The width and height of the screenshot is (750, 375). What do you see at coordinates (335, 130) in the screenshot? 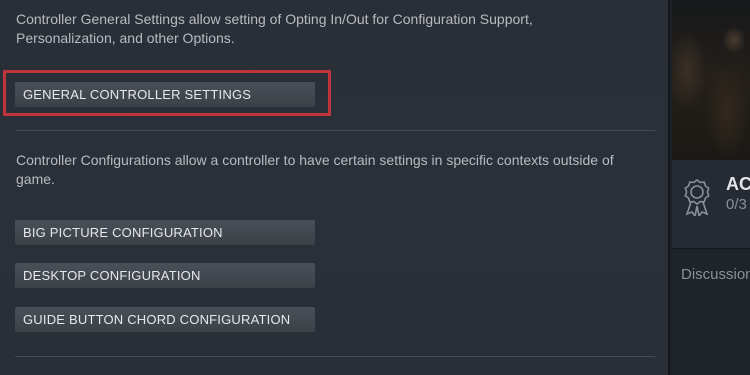
I see `section-divider` at bounding box center [335, 130].